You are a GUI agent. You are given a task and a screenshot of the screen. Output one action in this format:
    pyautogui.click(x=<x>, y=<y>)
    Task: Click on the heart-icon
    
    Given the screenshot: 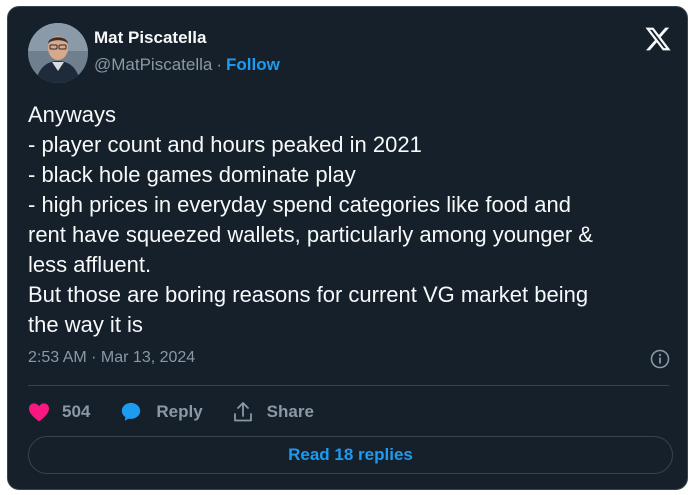 What is the action you would take?
    pyautogui.click(x=39, y=412)
    